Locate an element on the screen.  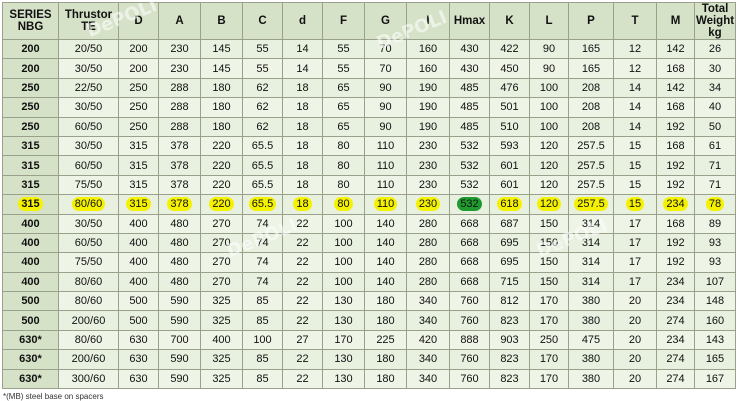
table-cell: 15 is located at coordinates (635, 204).